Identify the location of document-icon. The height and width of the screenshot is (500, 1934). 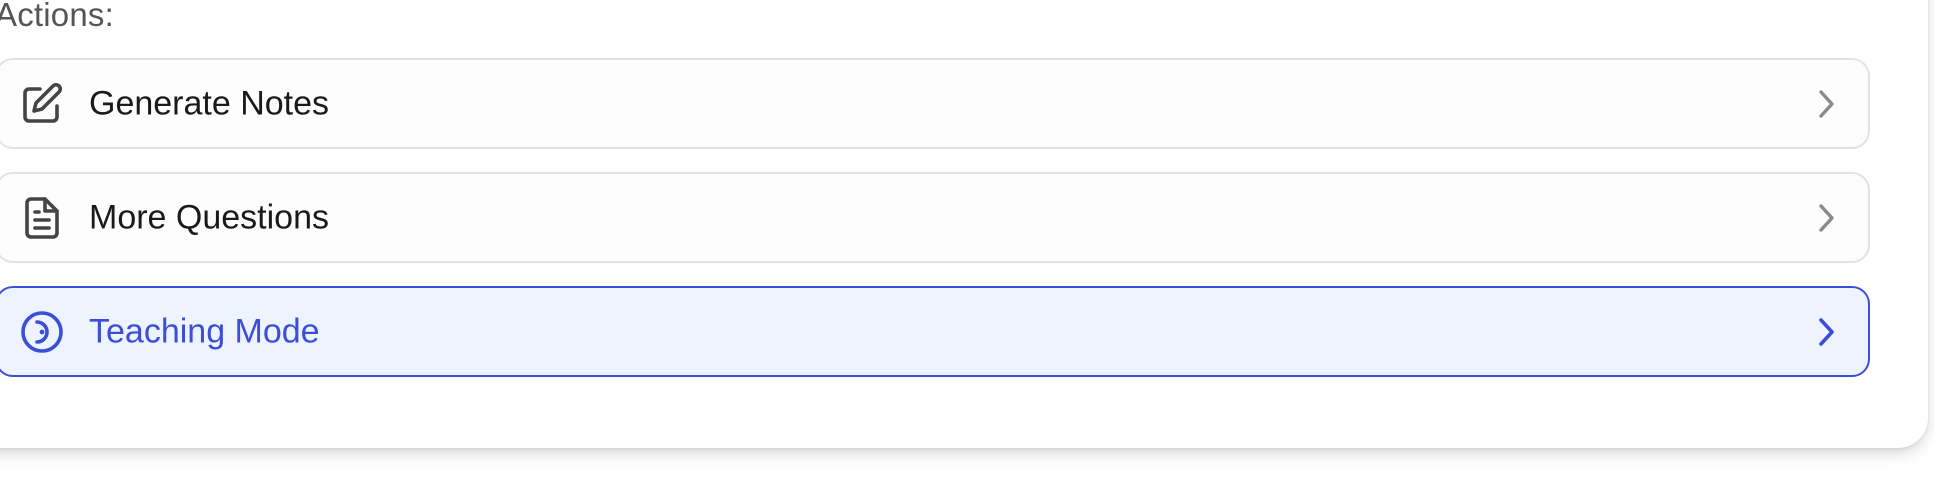
(42, 218).